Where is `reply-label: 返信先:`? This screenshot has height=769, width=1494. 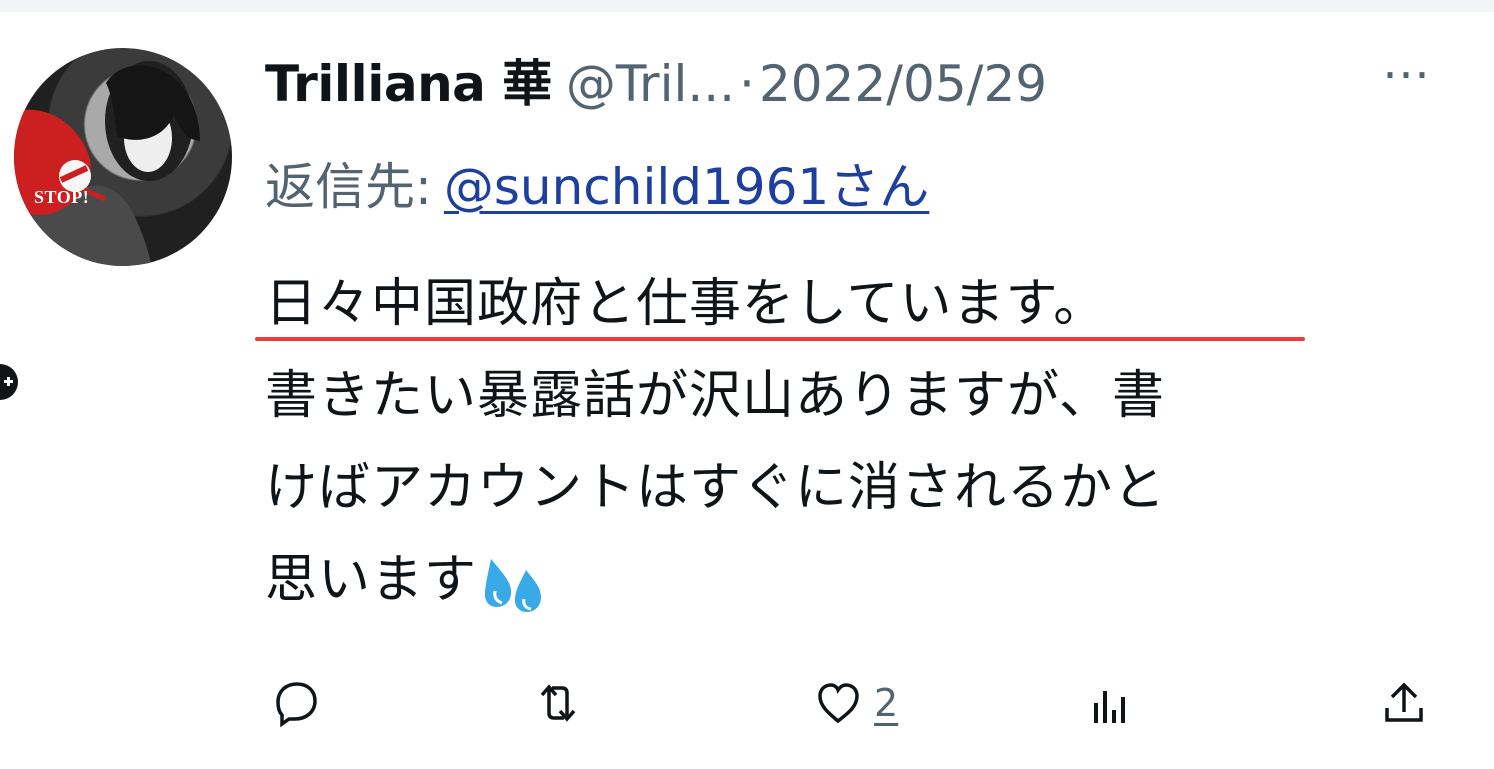
reply-label: 返信先: is located at coordinates (348, 187).